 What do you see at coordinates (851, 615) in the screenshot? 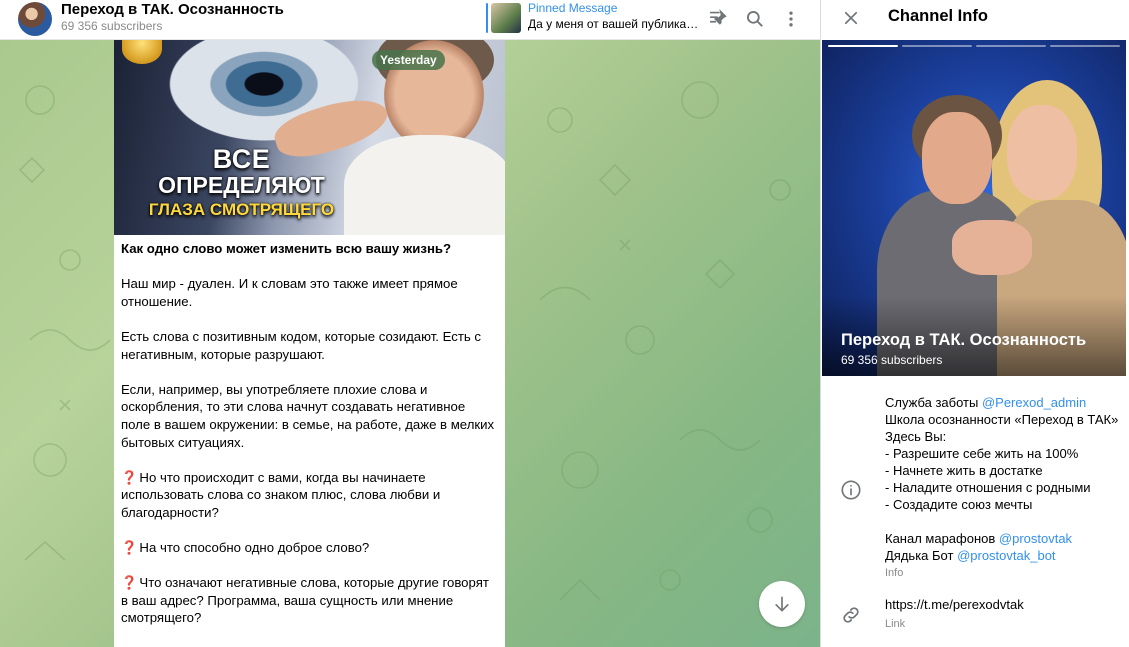
I see `link-icon` at bounding box center [851, 615].